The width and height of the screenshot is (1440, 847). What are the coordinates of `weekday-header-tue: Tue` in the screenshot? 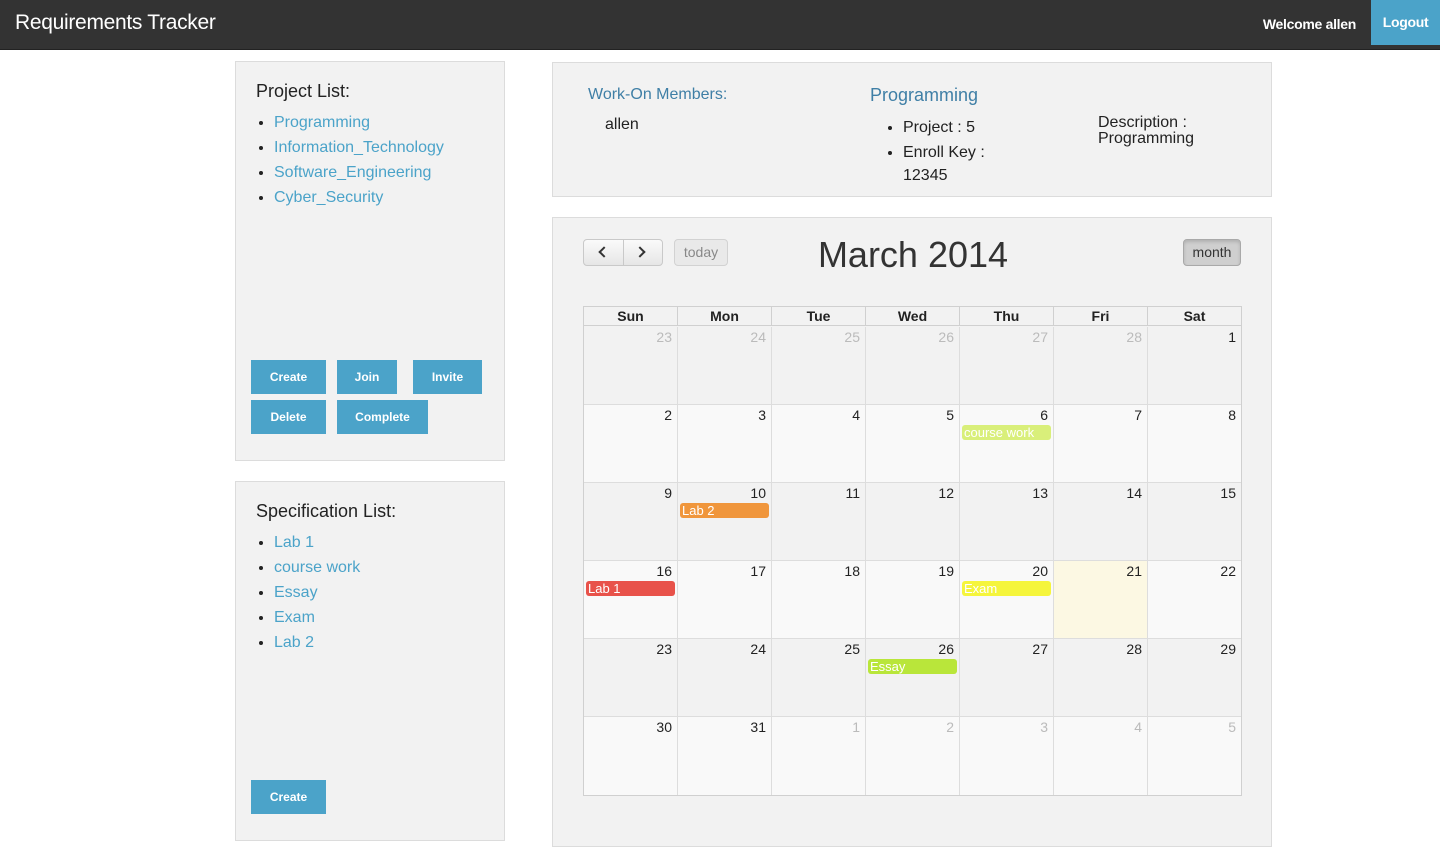 It's located at (819, 316).